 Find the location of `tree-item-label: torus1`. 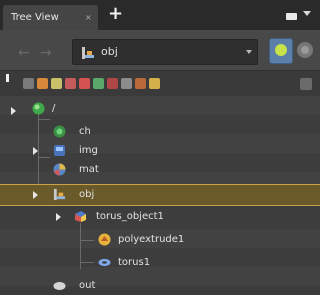

tree-item-label: torus1 is located at coordinates (134, 262).